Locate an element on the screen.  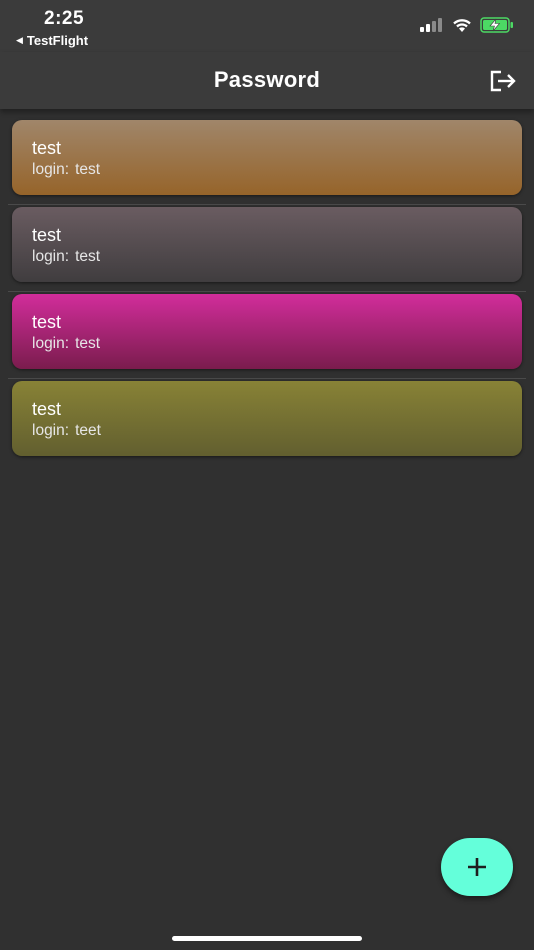
status-time: 2:25 is located at coordinates (64, 18).